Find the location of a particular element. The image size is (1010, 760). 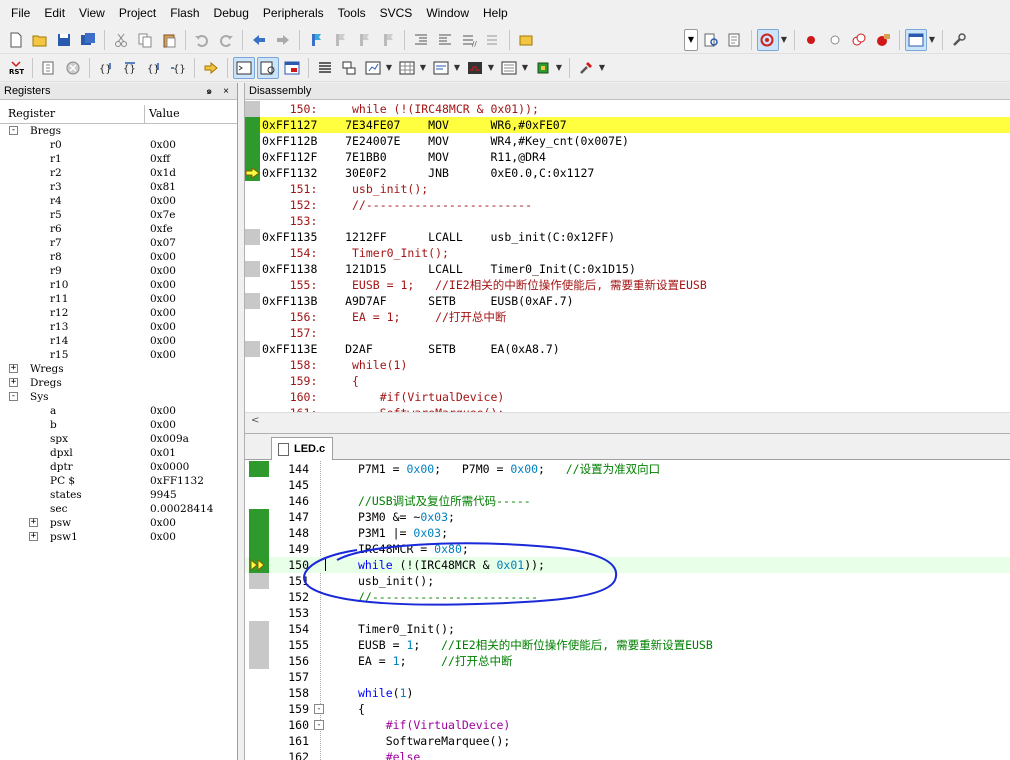

col-value: Value is located at coordinates (191, 114).